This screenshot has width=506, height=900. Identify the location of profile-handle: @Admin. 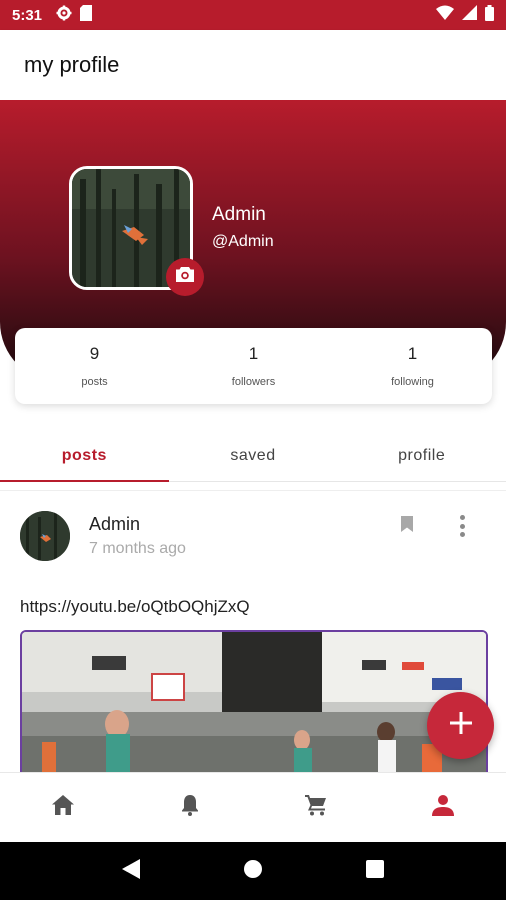
(243, 241).